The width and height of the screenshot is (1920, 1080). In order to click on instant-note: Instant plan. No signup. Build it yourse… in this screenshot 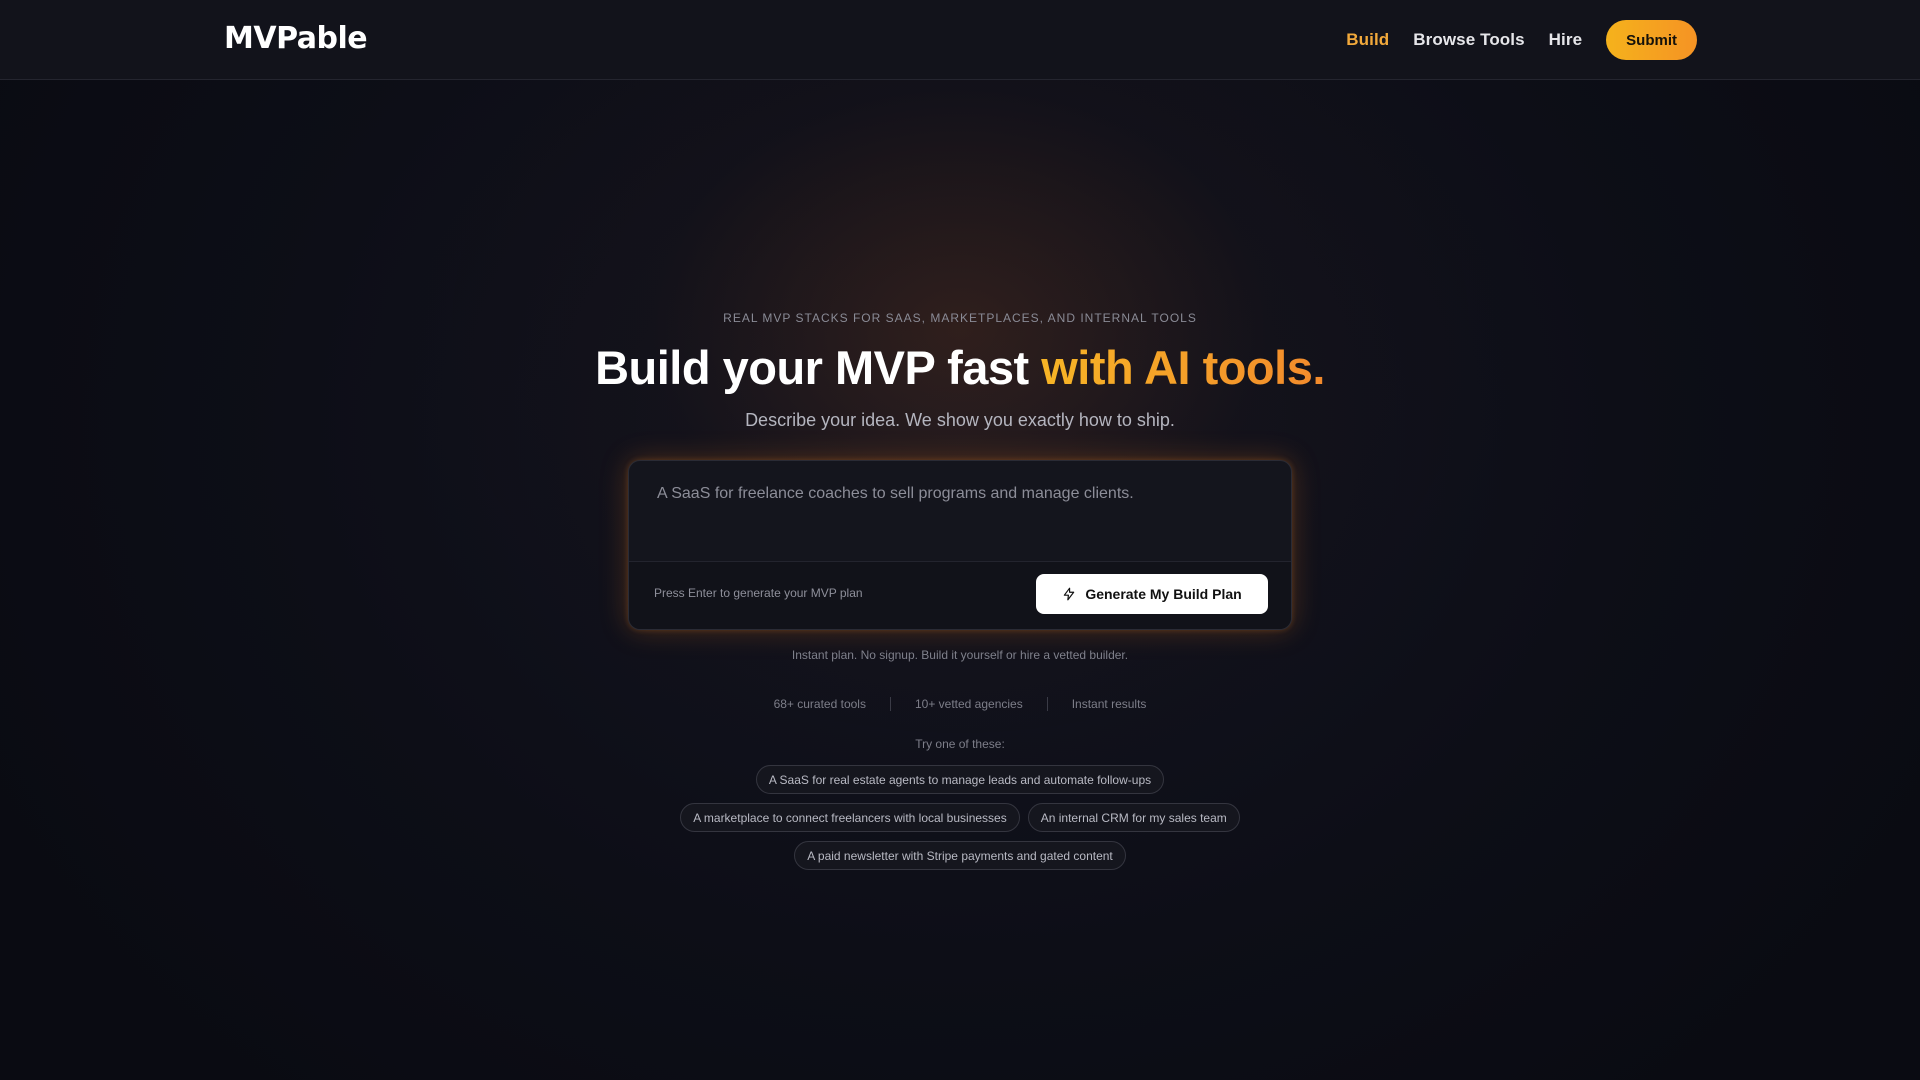, I will do `click(960, 655)`.